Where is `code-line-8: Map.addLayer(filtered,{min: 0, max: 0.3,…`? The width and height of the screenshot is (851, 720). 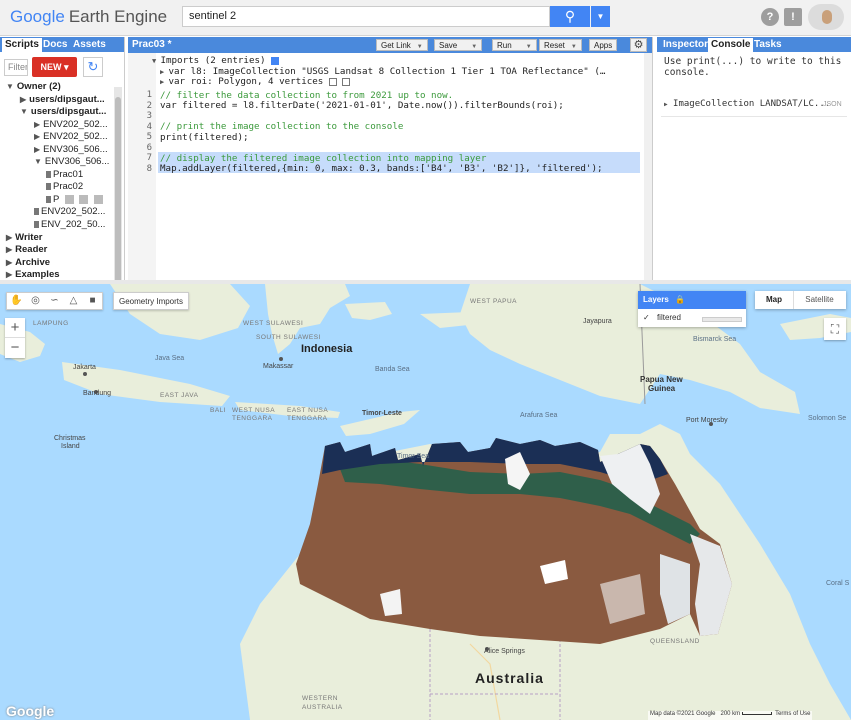
code-line-8: Map.addLayer(filtered,{min: 0, max: 0.3,… is located at coordinates (381, 168).